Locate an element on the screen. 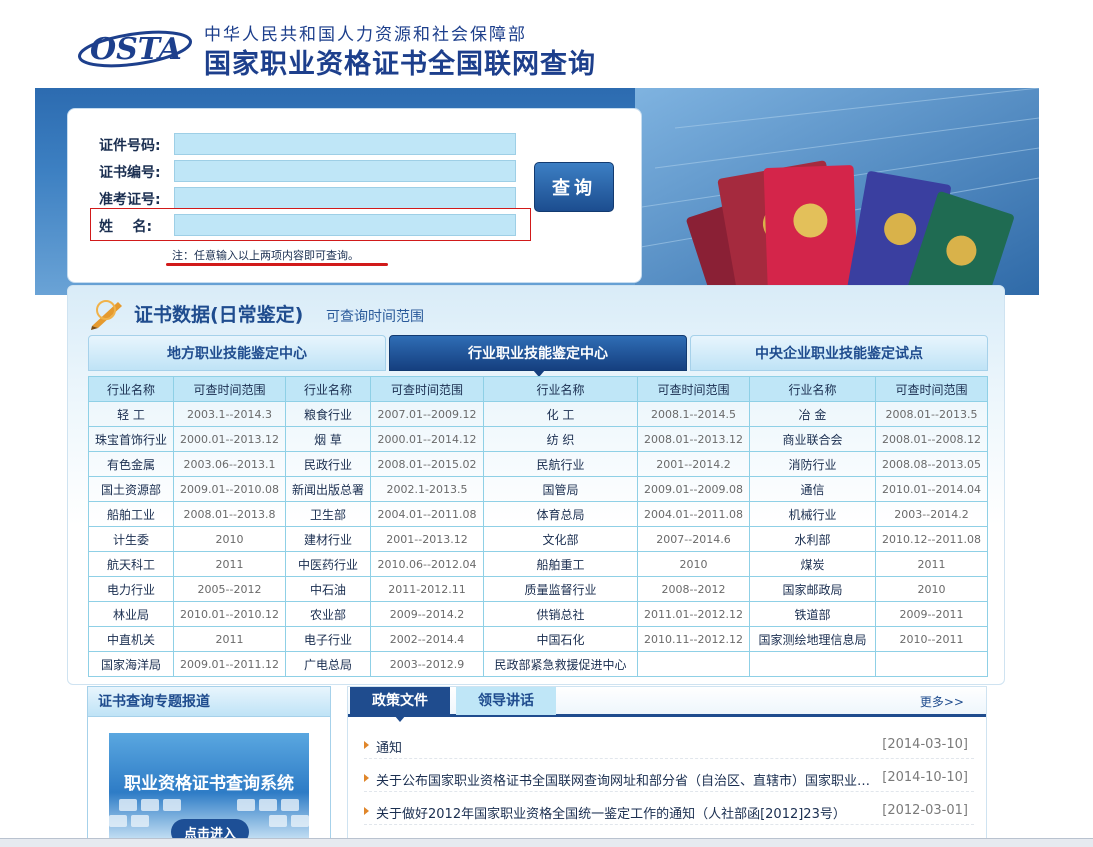  industry-name-cell is located at coordinates (812, 664).